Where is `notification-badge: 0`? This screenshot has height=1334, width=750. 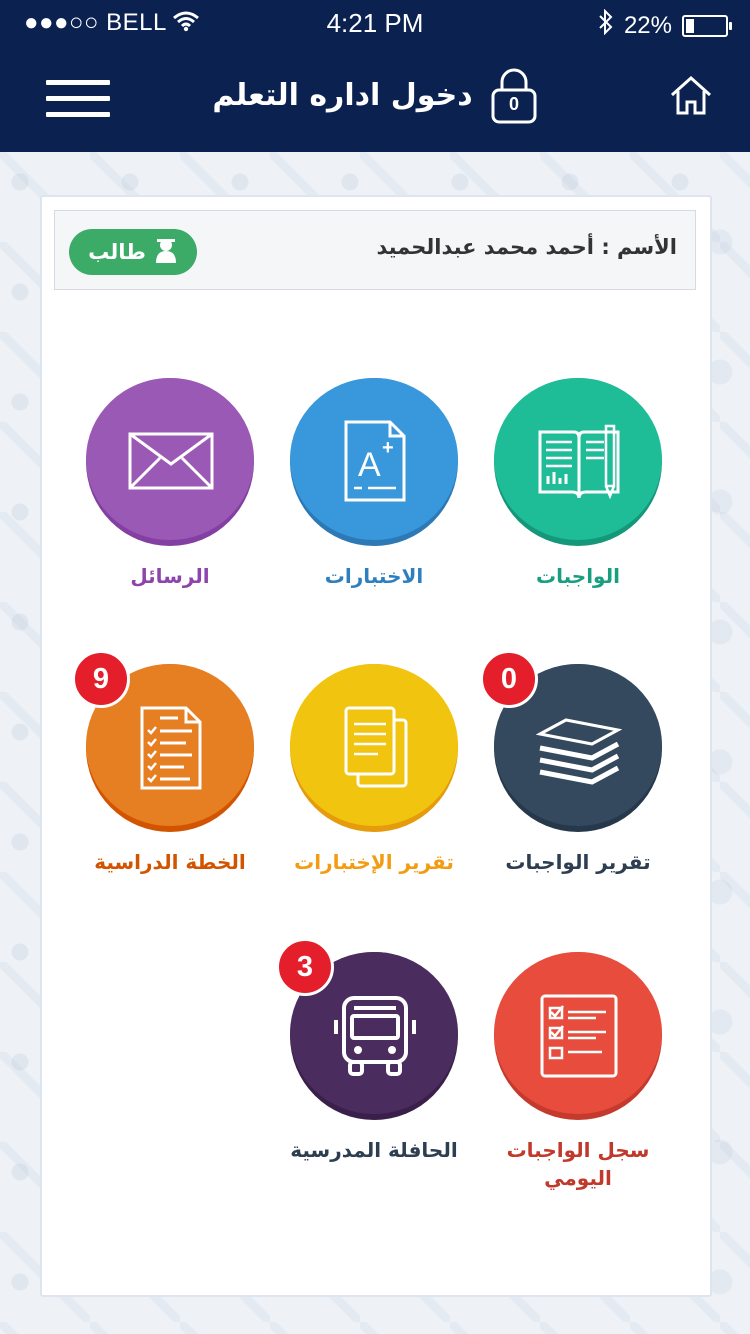
notification-badge: 0 is located at coordinates (509, 679).